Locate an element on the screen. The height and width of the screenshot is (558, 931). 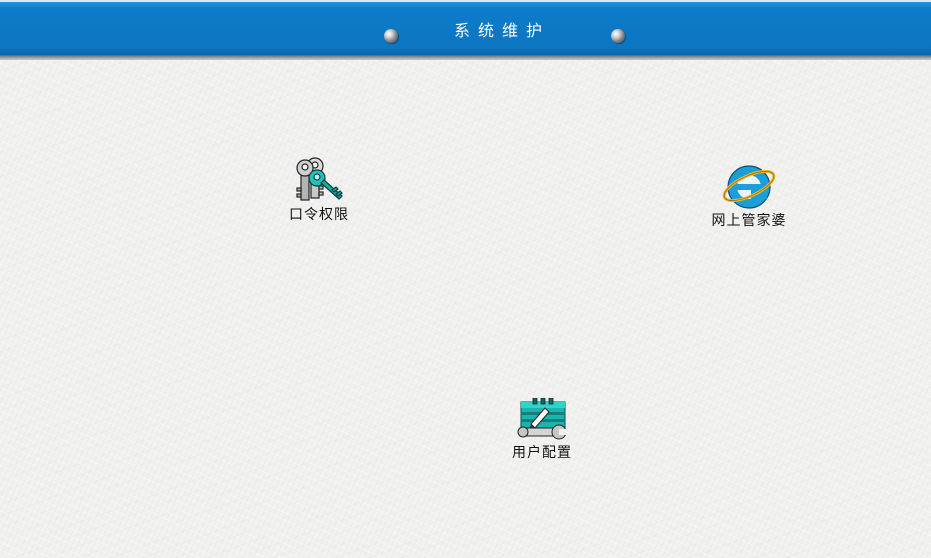
wrench-gear-icon is located at coordinates (542, 419).